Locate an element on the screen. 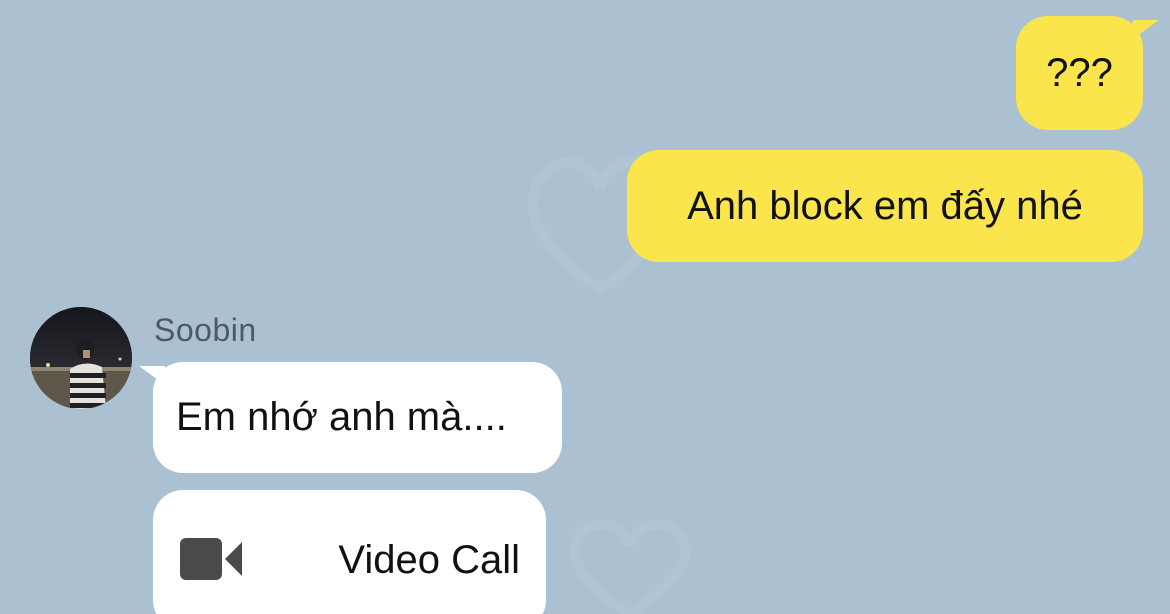 This screenshot has width=1170, height=614. profile-photo is located at coordinates (81, 358).